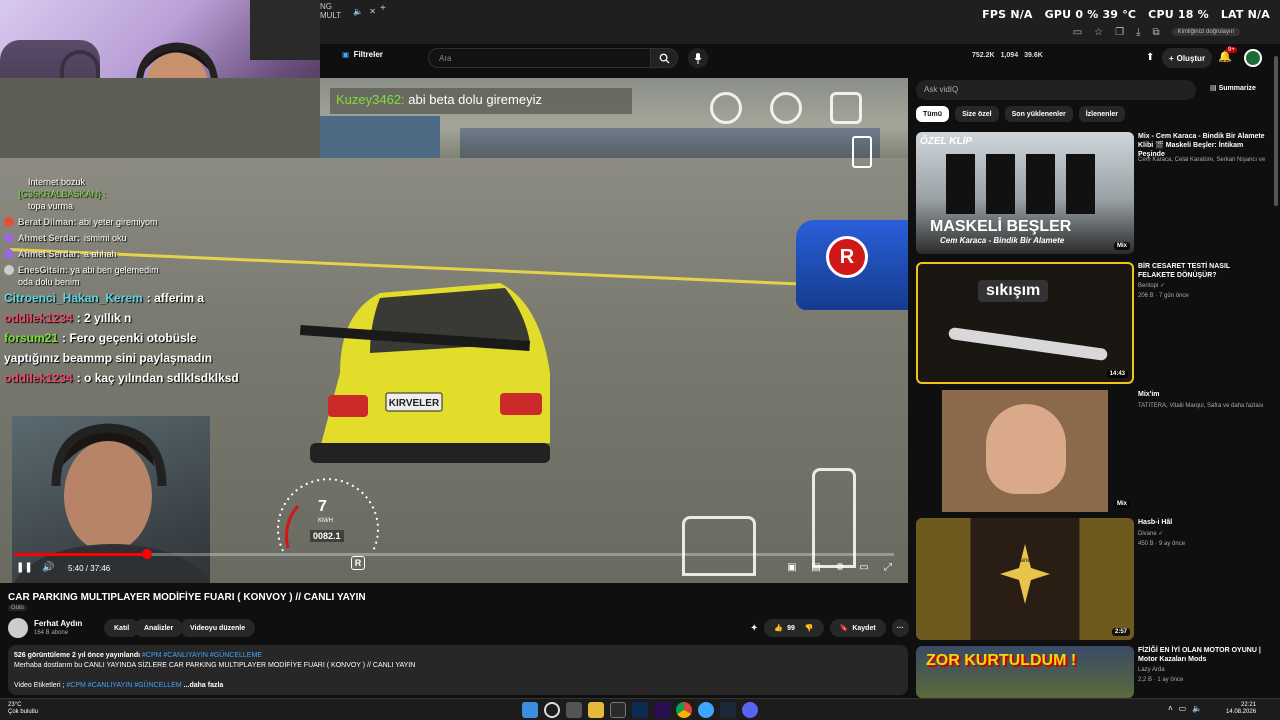 This screenshot has height=720, width=1280. I want to click on rec-channel: Lazy Arda, so click(1202, 670).